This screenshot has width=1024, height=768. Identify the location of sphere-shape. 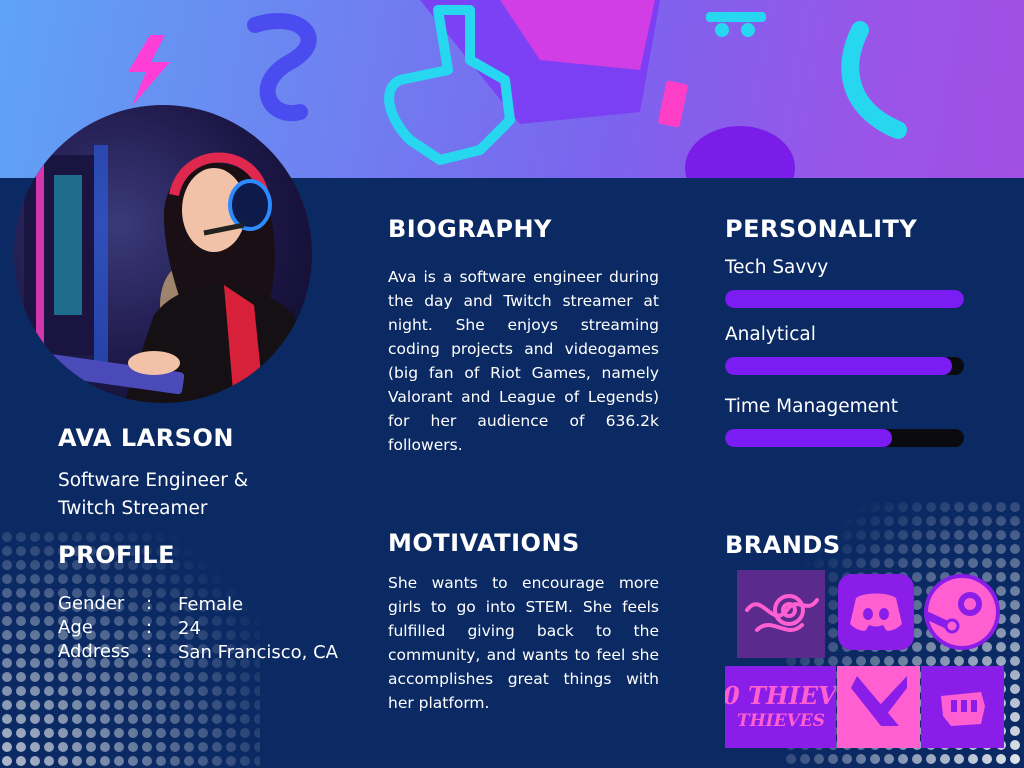
(740, 152).